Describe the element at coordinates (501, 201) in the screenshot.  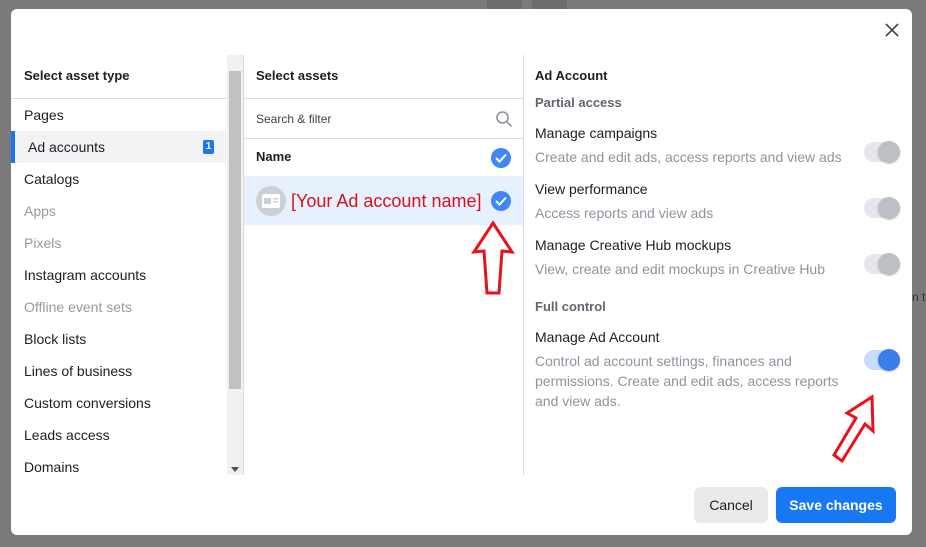
I see `asset-check-icon` at that location.